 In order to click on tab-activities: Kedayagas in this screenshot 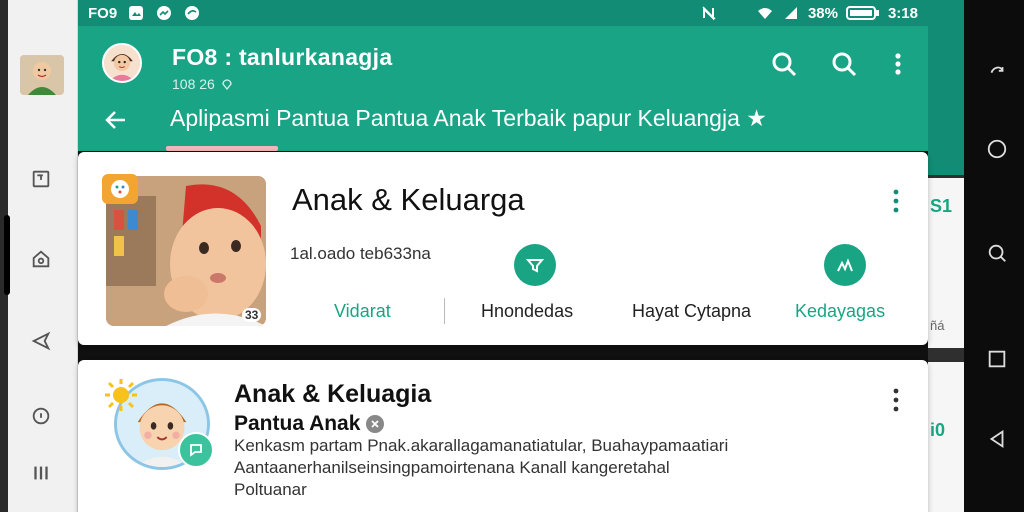, I will do `click(840, 311)`.